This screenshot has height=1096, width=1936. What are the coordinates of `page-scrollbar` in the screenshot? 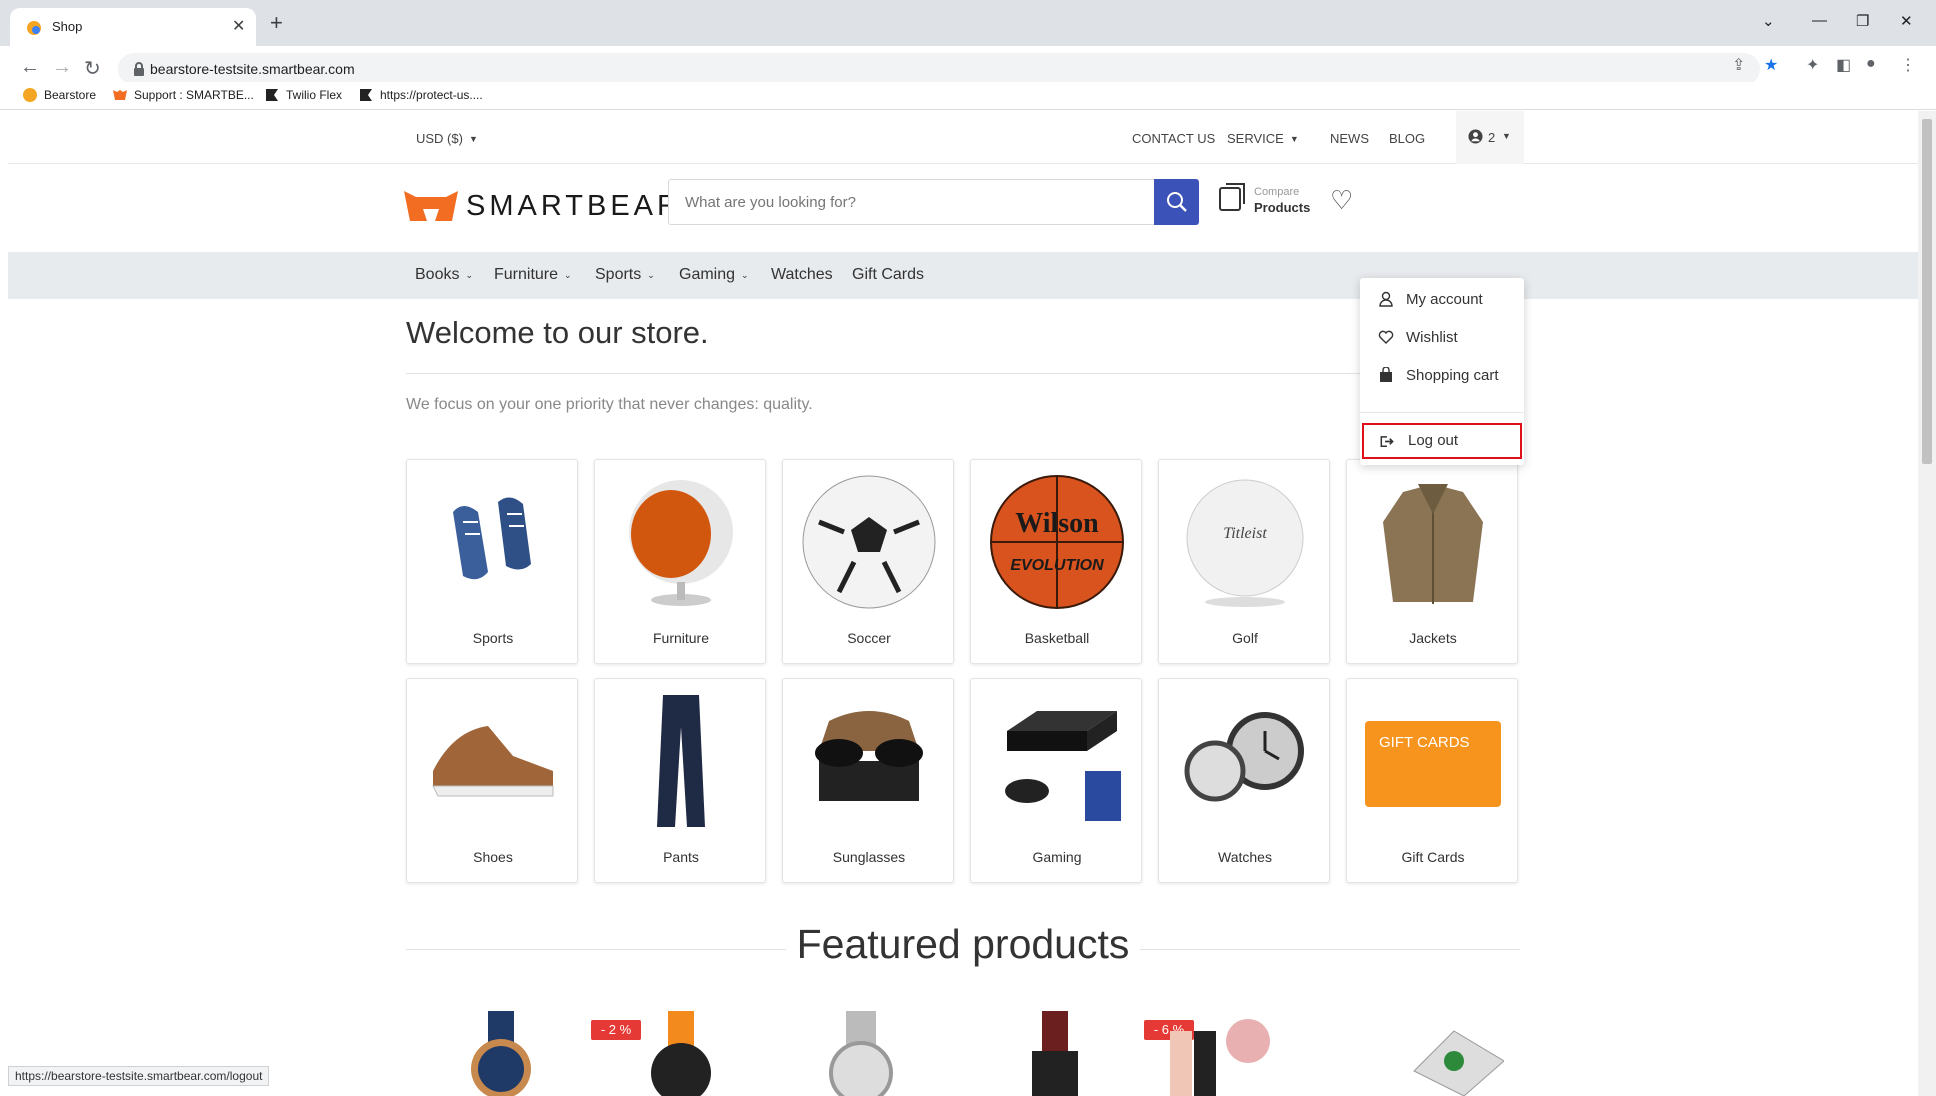 It's located at (1927, 603).